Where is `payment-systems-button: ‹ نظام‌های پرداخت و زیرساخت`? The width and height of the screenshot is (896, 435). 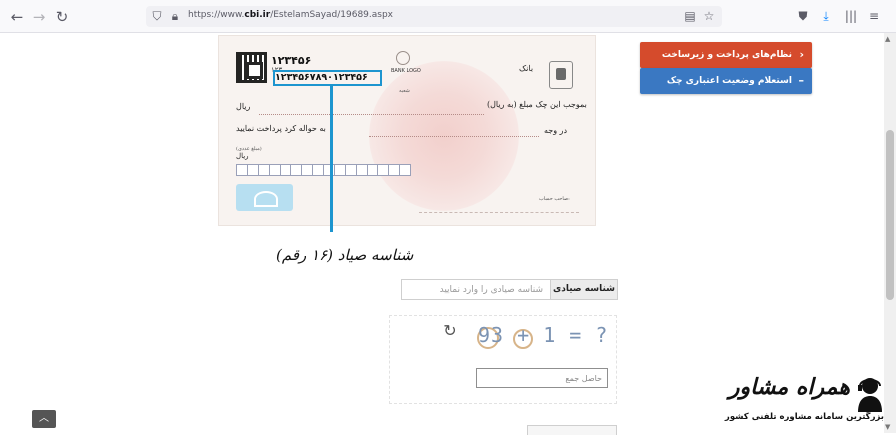 payment-systems-button: ‹ نظام‌های پرداخت و زیرساخت is located at coordinates (726, 55).